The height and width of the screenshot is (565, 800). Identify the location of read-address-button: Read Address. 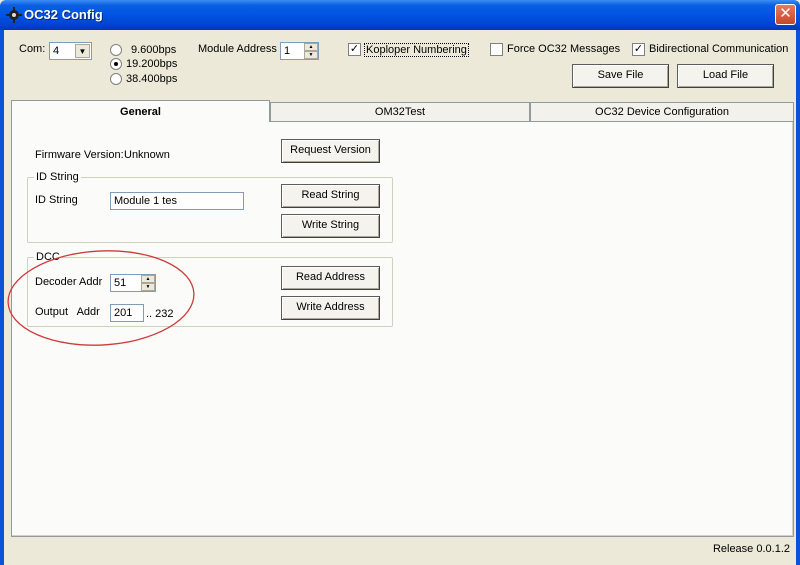
(330, 278).